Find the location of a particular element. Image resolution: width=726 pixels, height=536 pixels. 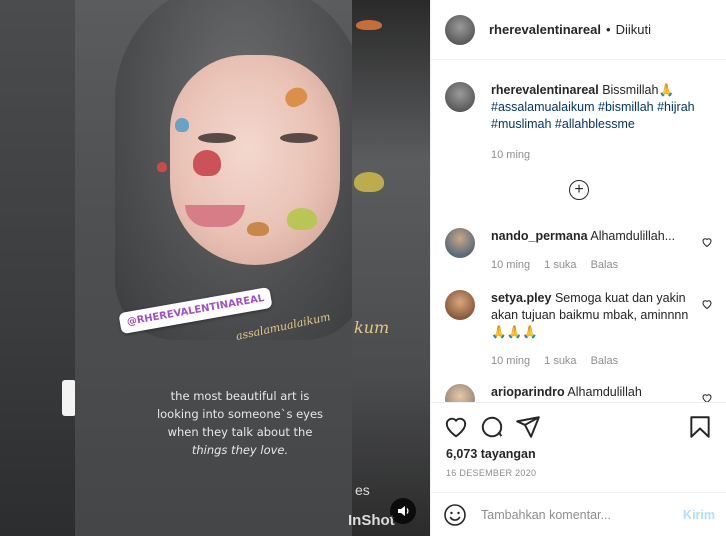

eye-right is located at coordinates (299, 138).